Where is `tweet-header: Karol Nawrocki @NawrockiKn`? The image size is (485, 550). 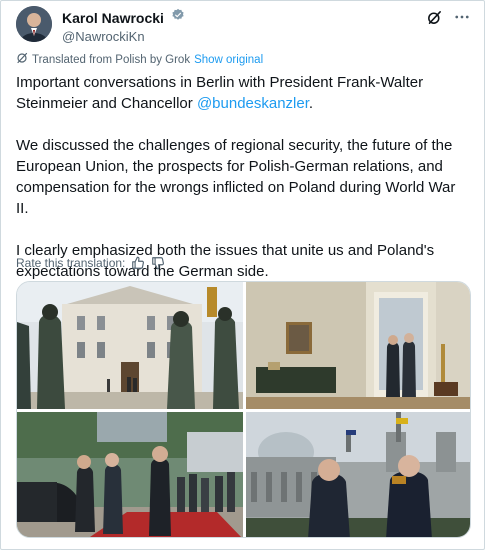 tweet-header: Karol Nawrocki @NawrockiKn is located at coordinates (243, 25).